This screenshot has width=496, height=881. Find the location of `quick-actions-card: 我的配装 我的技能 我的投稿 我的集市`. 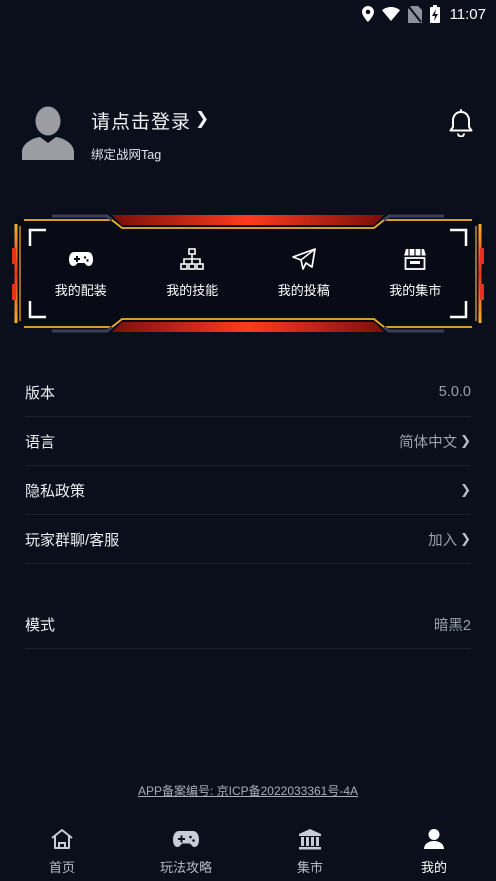

quick-actions-card: 我的配装 我的技能 我的投稿 我的集市 is located at coordinates (248, 273).